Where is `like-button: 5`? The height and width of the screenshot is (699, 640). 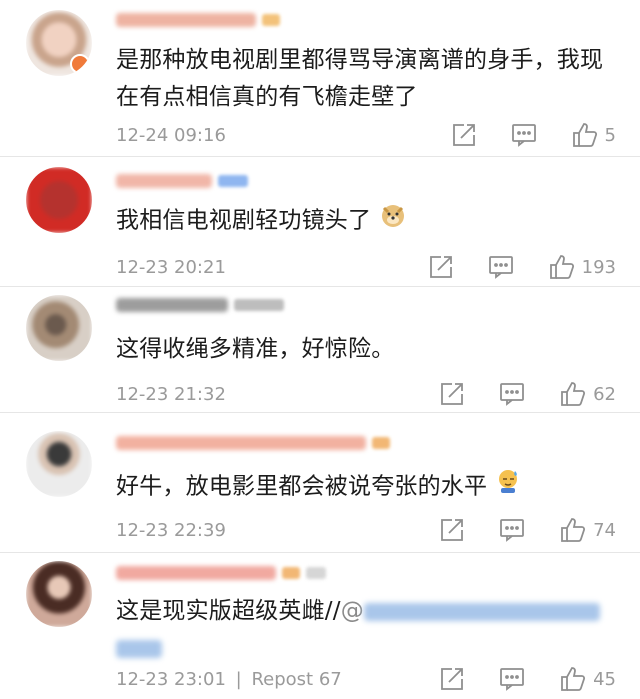 like-button: 5 is located at coordinates (593, 135).